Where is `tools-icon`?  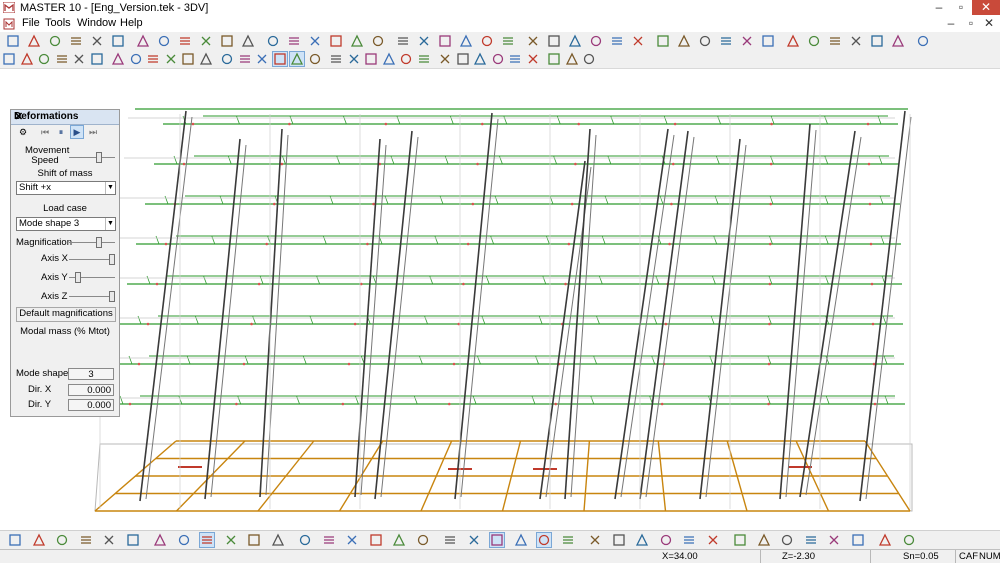
tools-icon is located at coordinates (424, 41).